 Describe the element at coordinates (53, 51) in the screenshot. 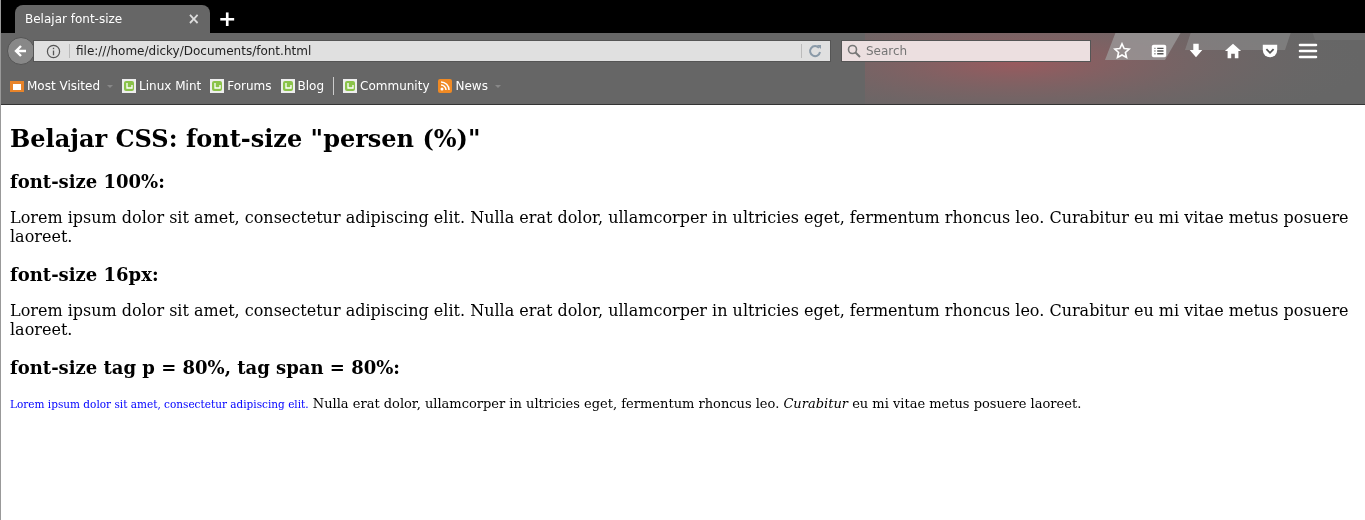

I see `info-icon` at that location.